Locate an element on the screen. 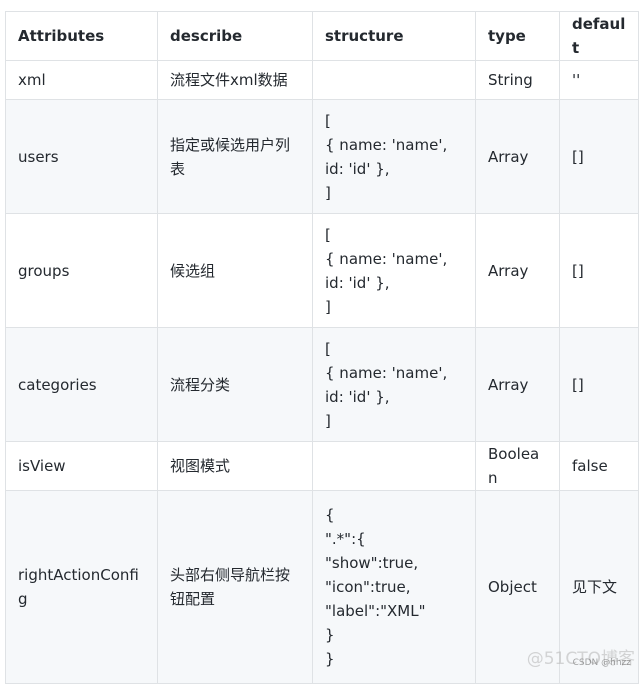  header-attributes: Attributes is located at coordinates (81, 36).